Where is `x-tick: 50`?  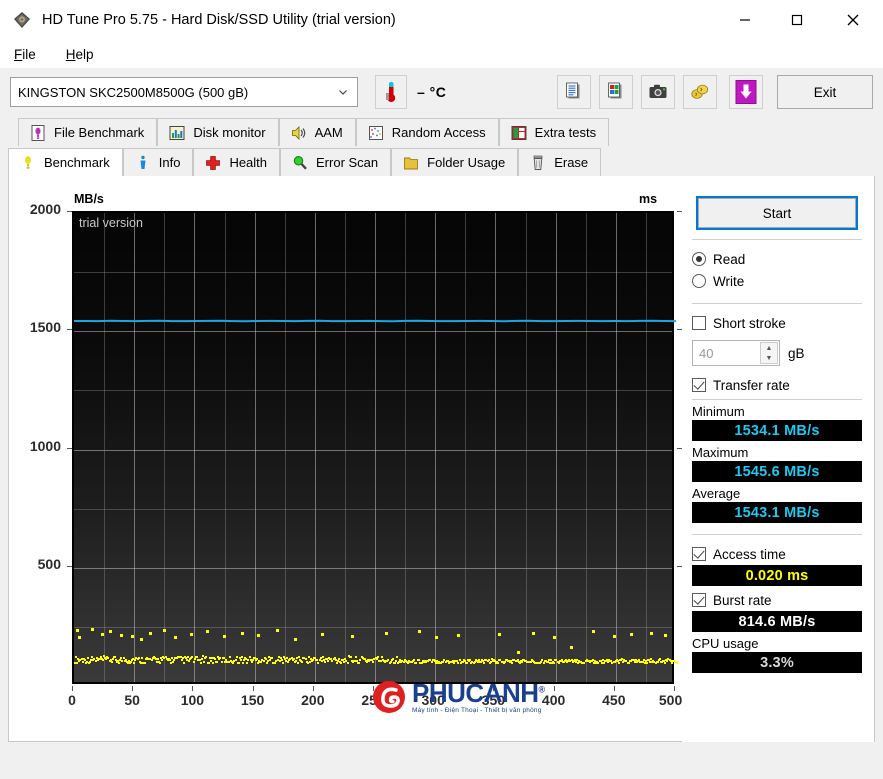 x-tick: 50 is located at coordinates (132, 700).